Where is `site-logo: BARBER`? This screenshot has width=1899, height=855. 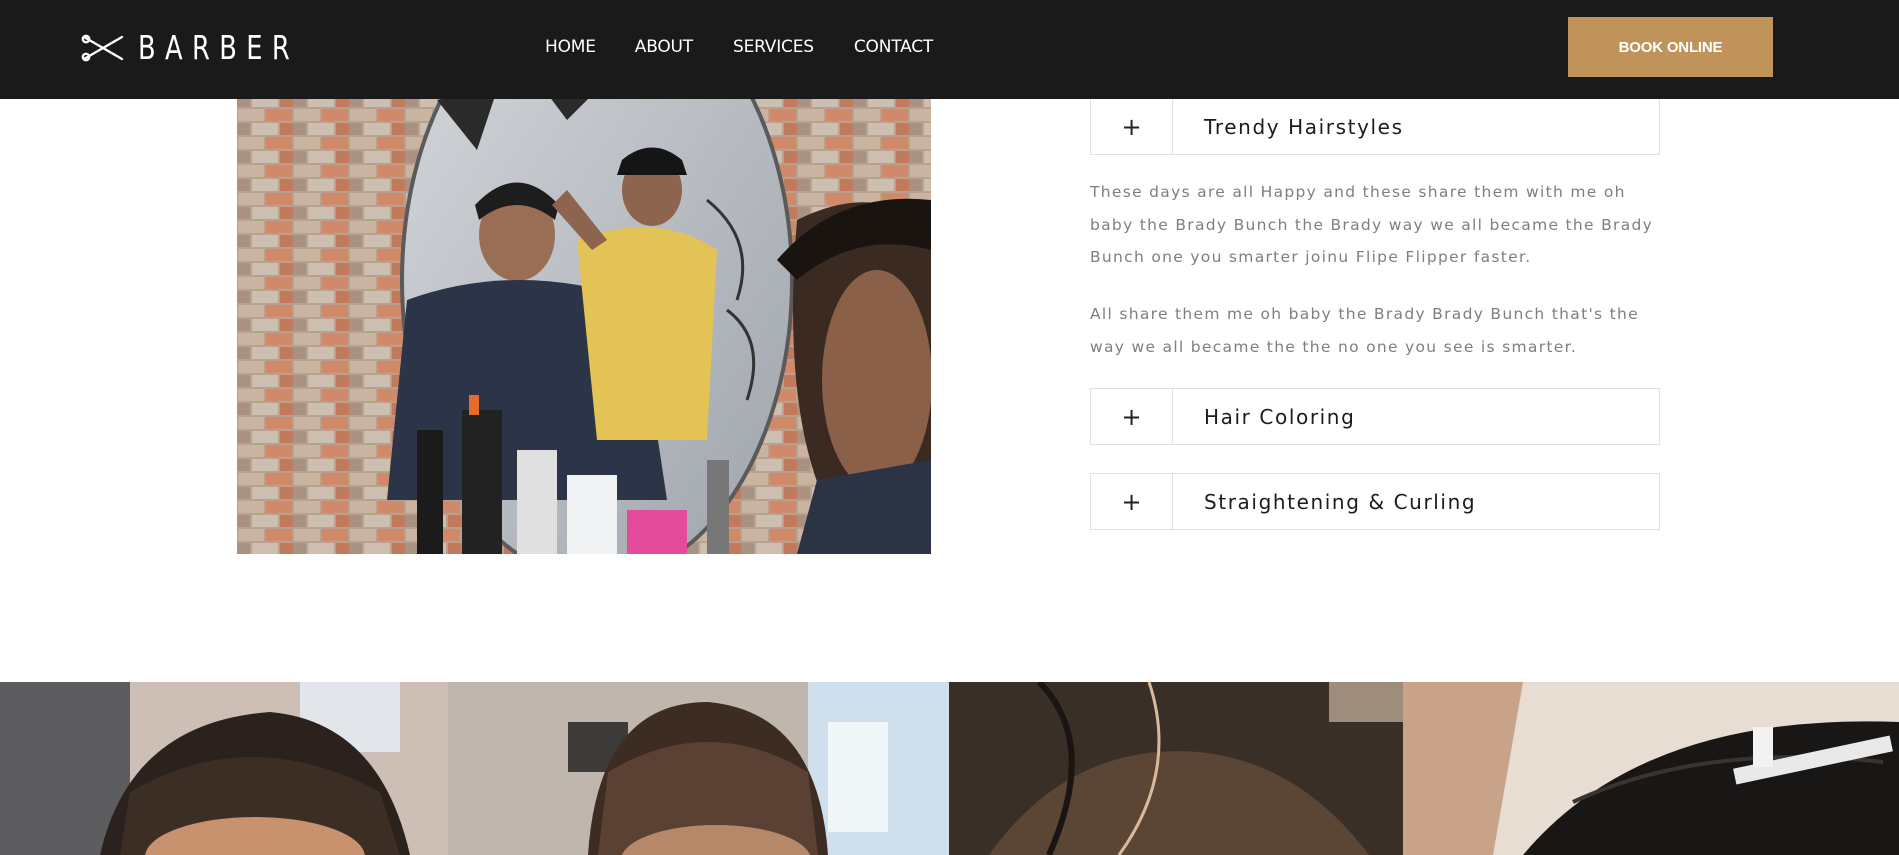 site-logo: BARBER is located at coordinates (212, 48).